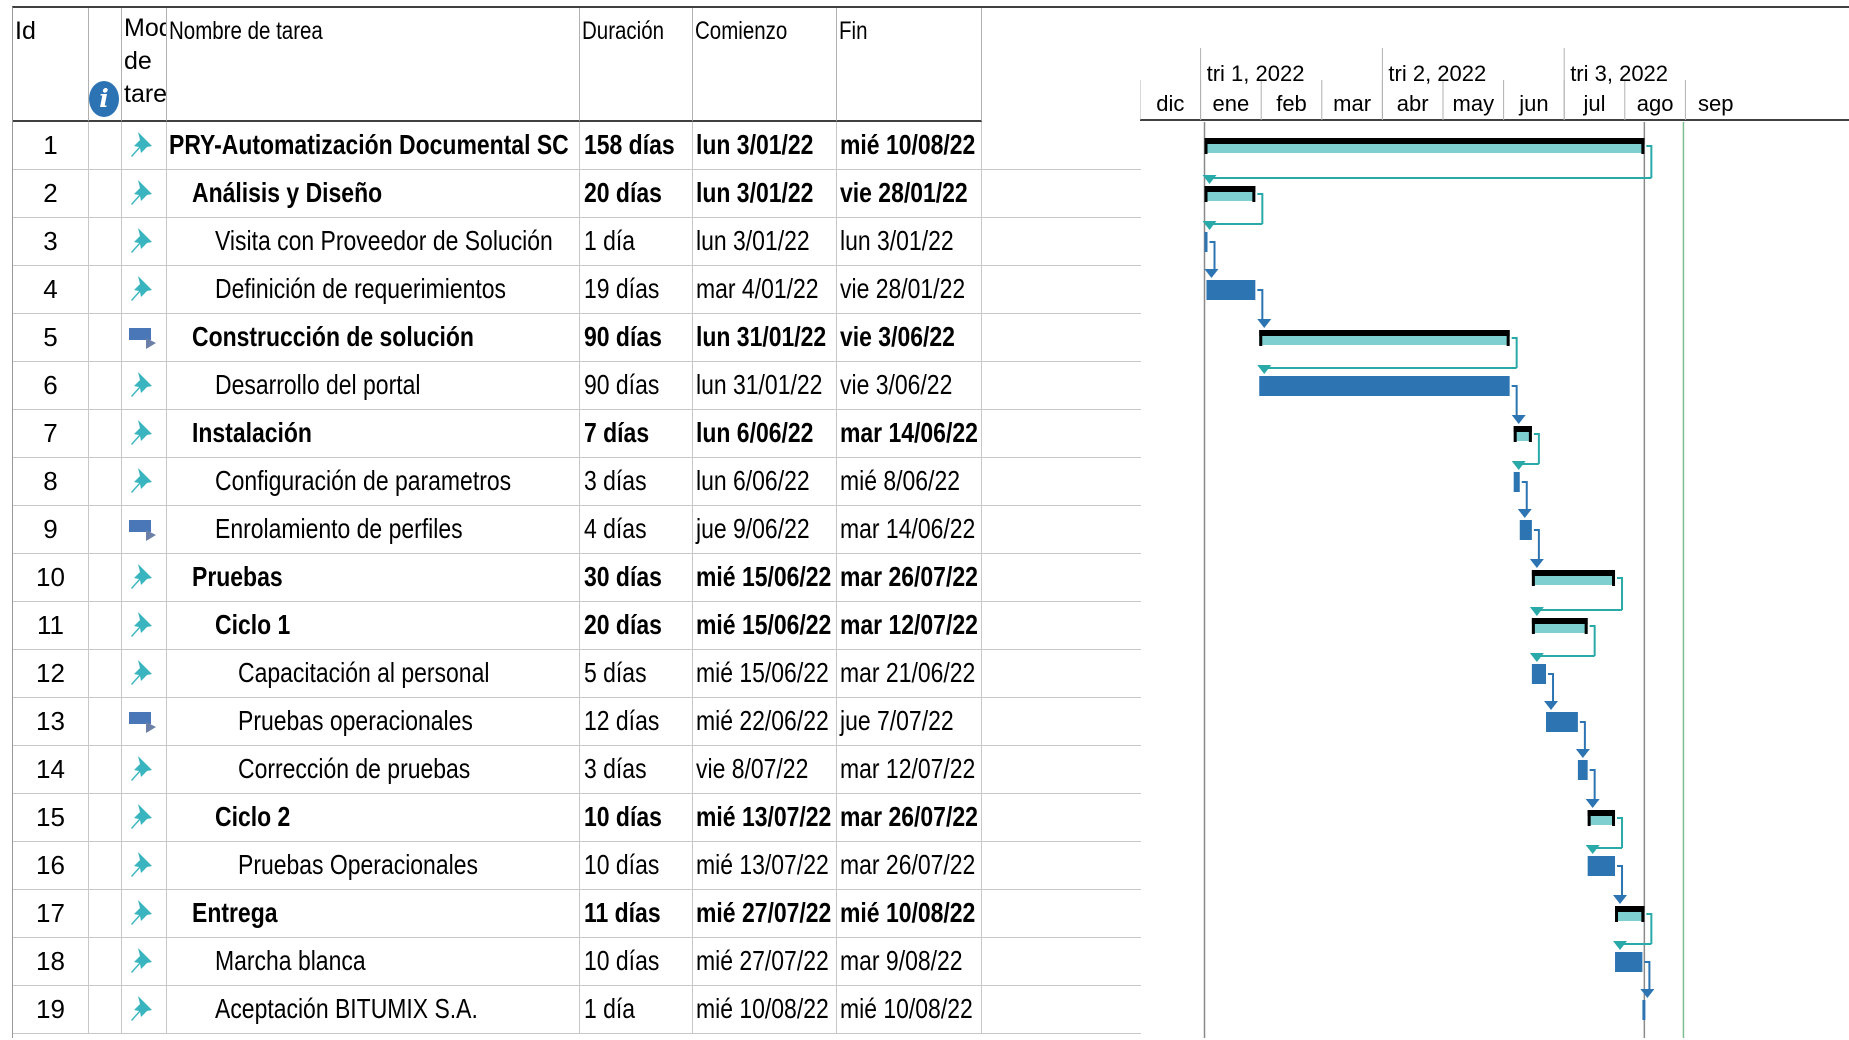 This screenshot has width=1849, height=1040. Describe the element at coordinates (765, 194) in the screenshot. I see `task-start-cell: lun 3/01/22` at that location.